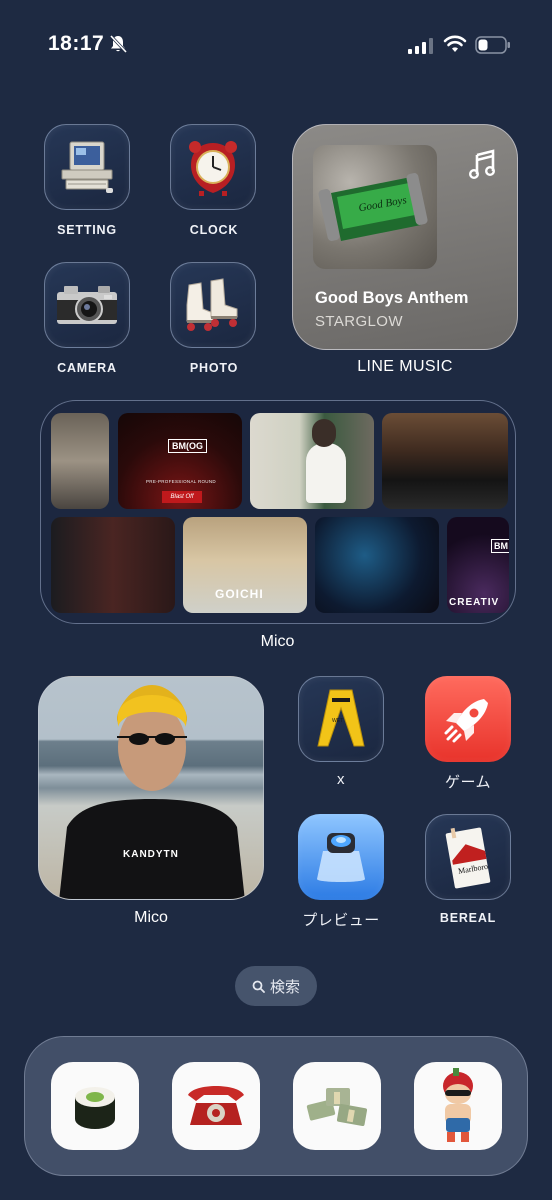 Image resolution: width=552 pixels, height=1200 pixels. What do you see at coordinates (500, 546) in the screenshot?
I see `tile-logo-text-2: BM` at bounding box center [500, 546].